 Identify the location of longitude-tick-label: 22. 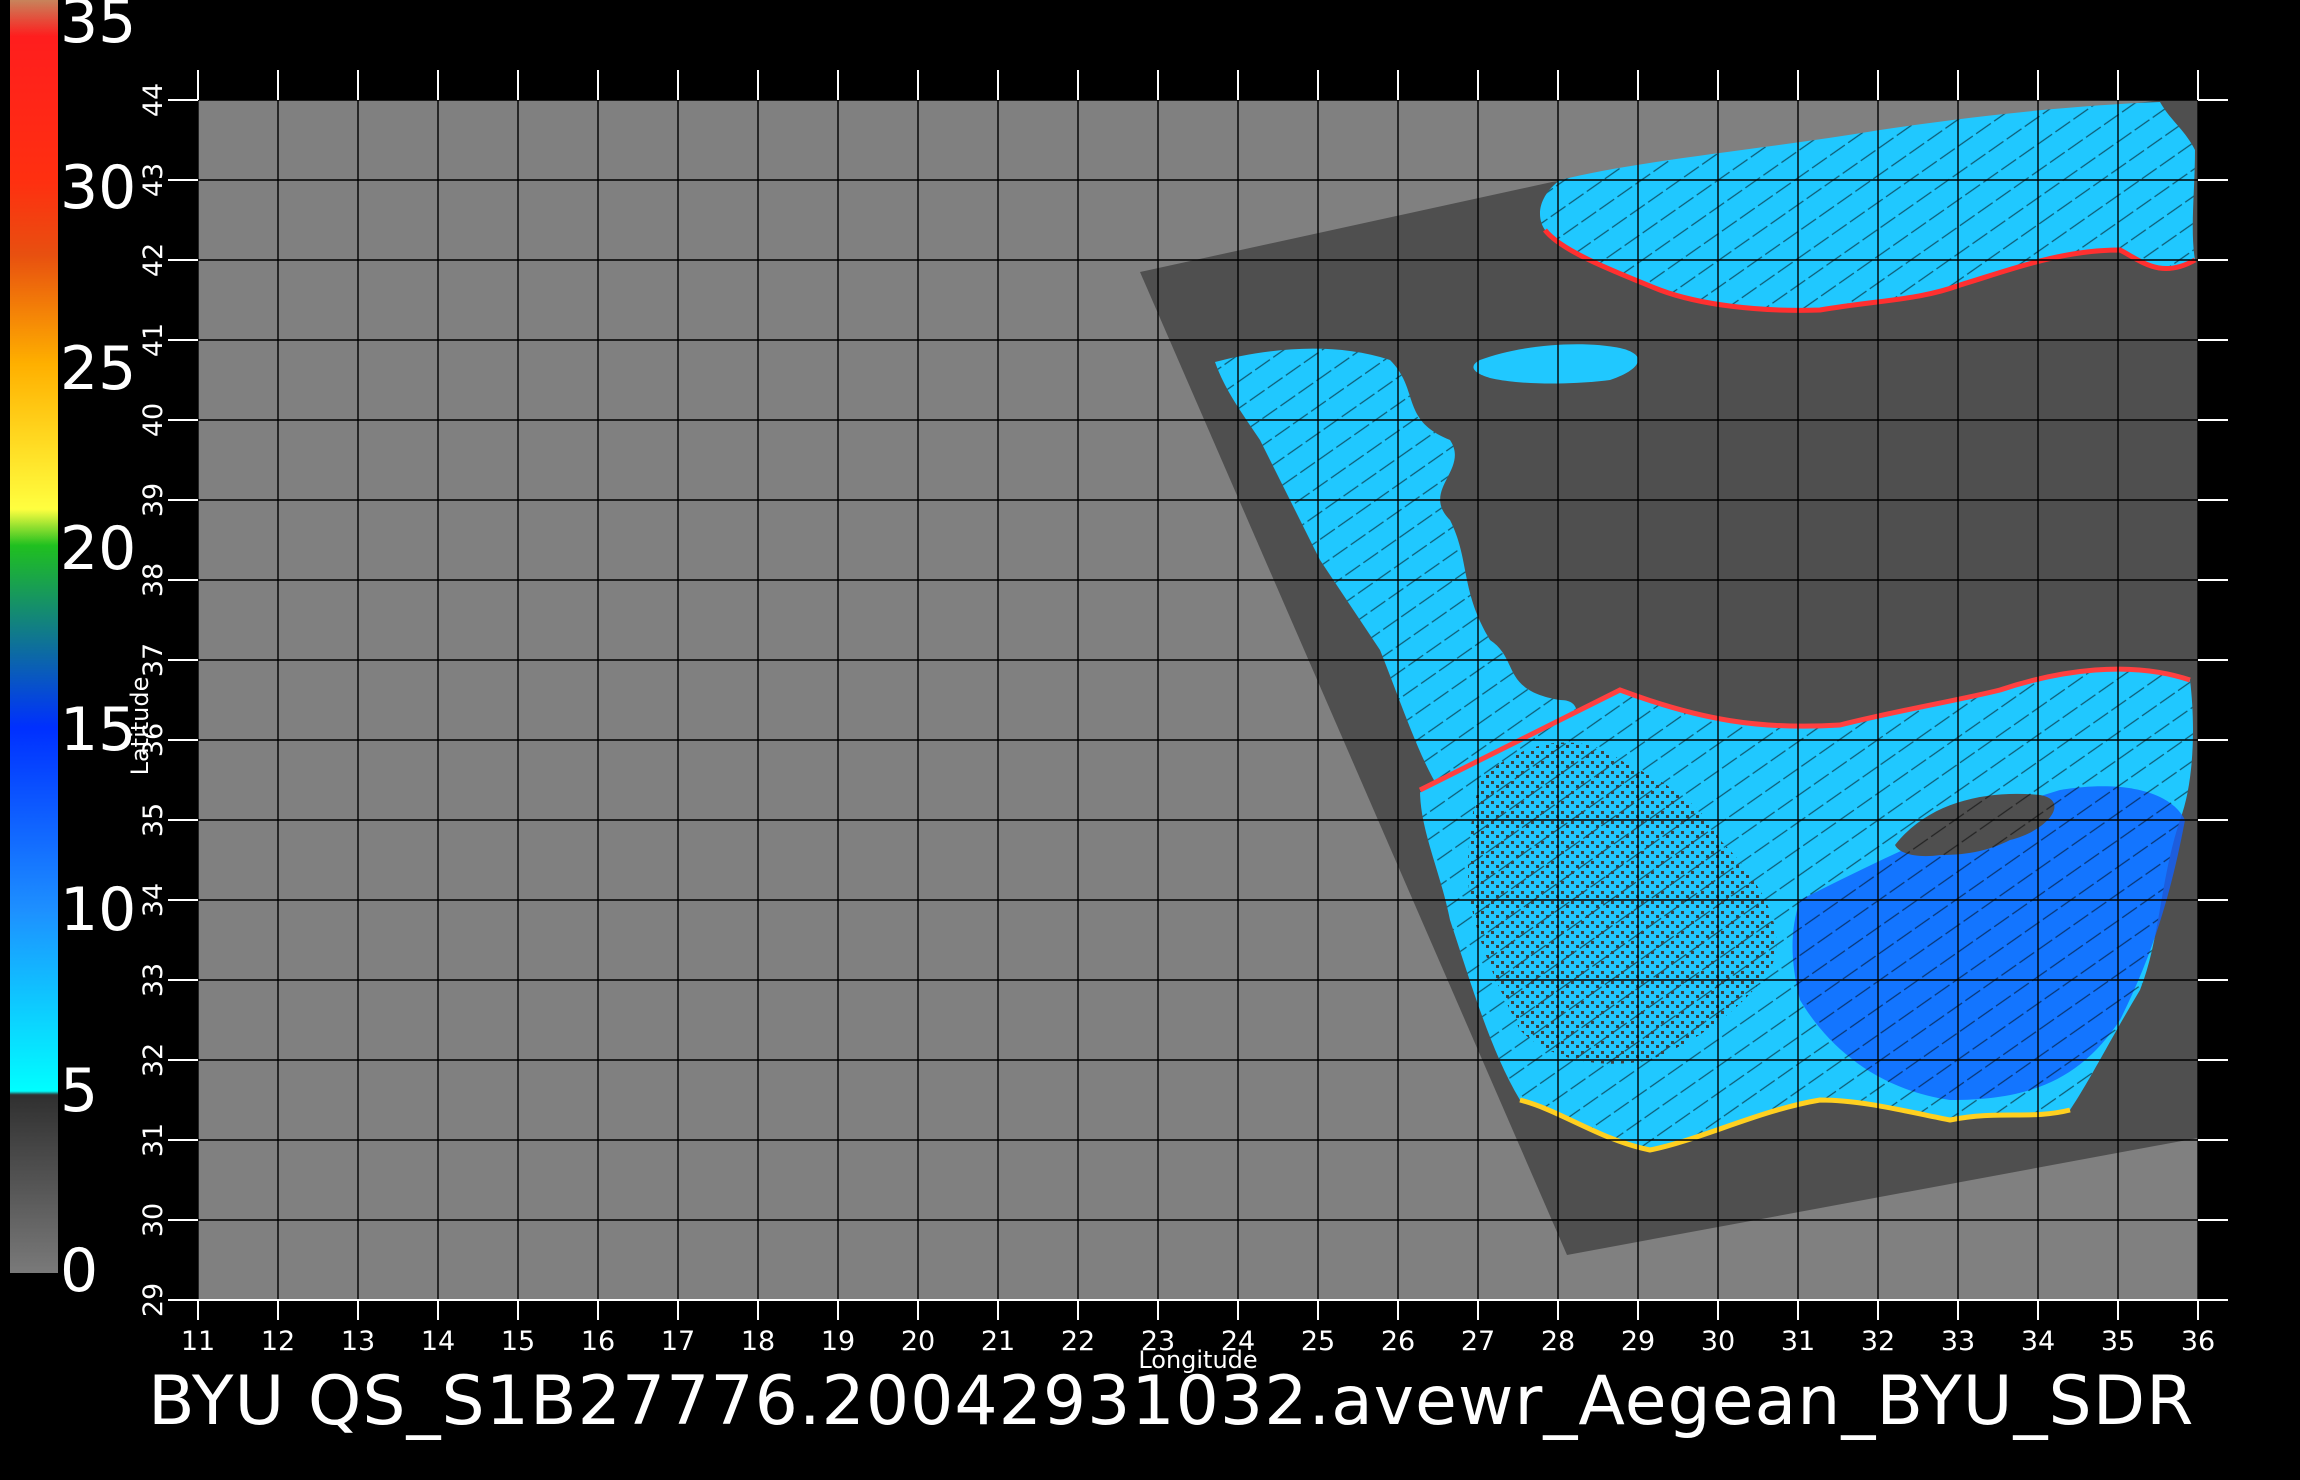
(1078, 1341).